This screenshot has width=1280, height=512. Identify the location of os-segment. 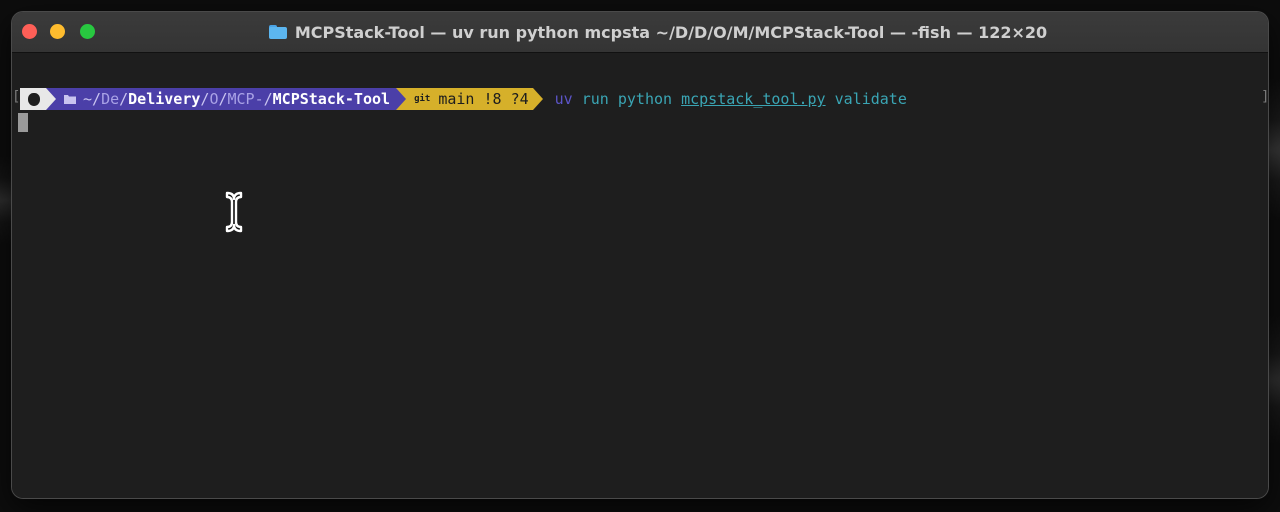
(33, 99).